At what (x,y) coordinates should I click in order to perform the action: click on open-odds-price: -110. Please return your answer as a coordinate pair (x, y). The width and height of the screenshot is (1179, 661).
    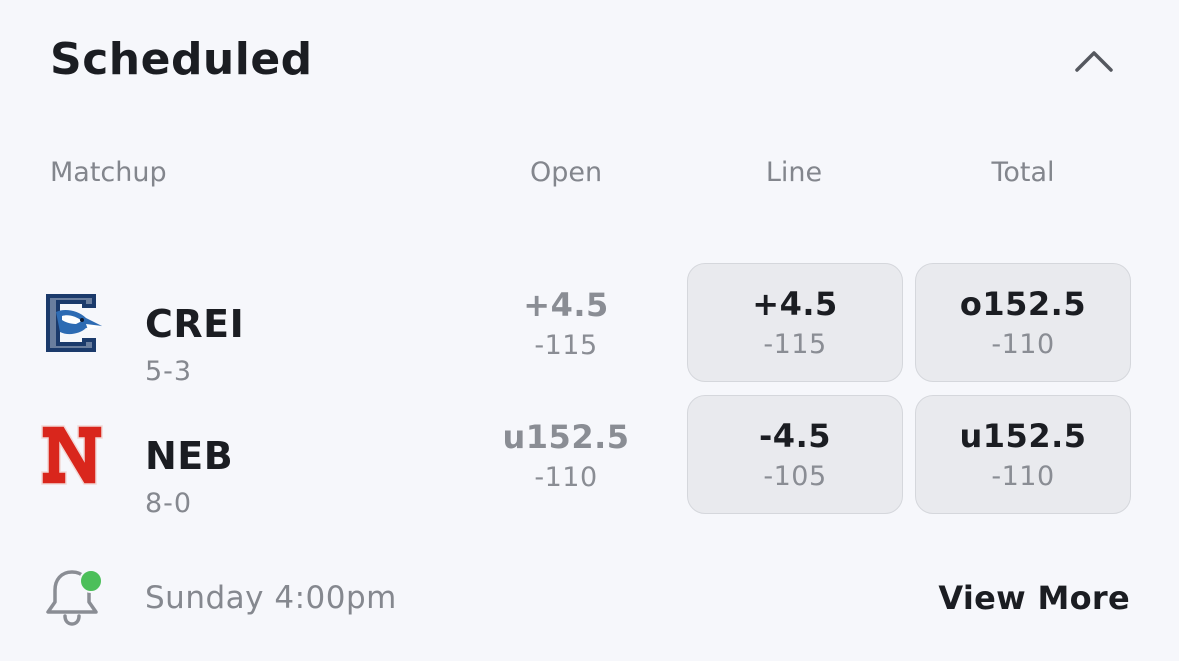
    Looking at the image, I should click on (566, 477).